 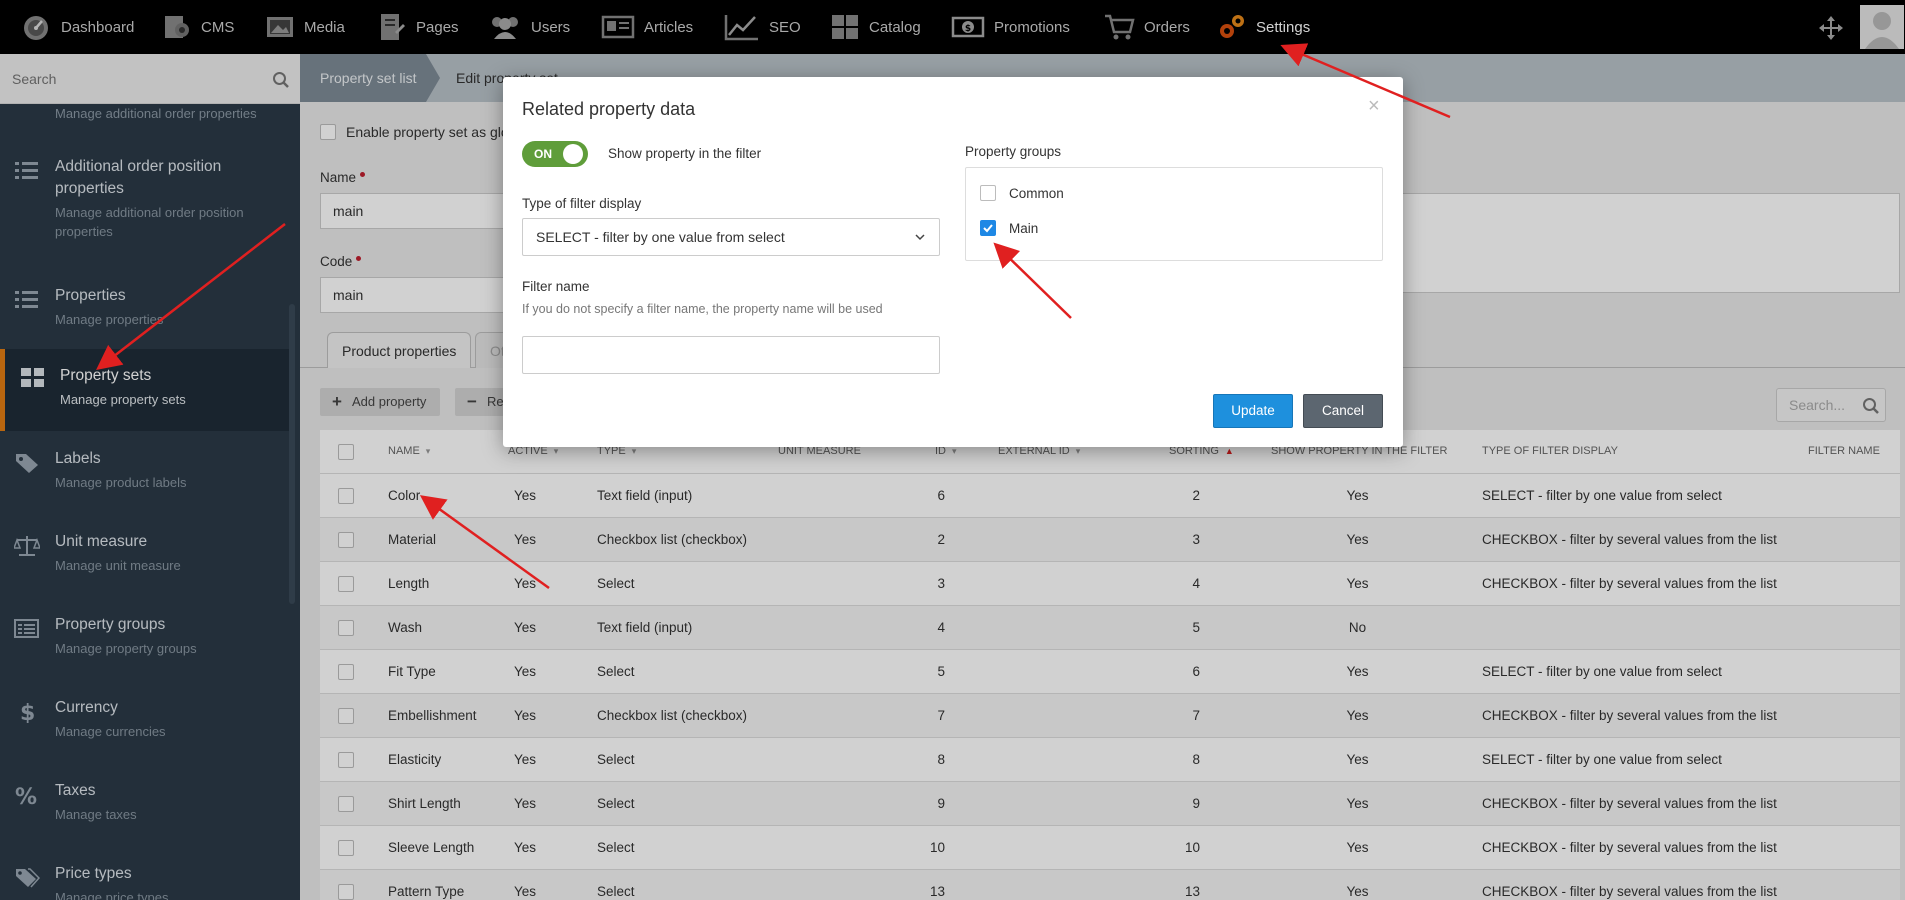 What do you see at coordinates (346, 452) in the screenshot?
I see `select-all-checkbox` at bounding box center [346, 452].